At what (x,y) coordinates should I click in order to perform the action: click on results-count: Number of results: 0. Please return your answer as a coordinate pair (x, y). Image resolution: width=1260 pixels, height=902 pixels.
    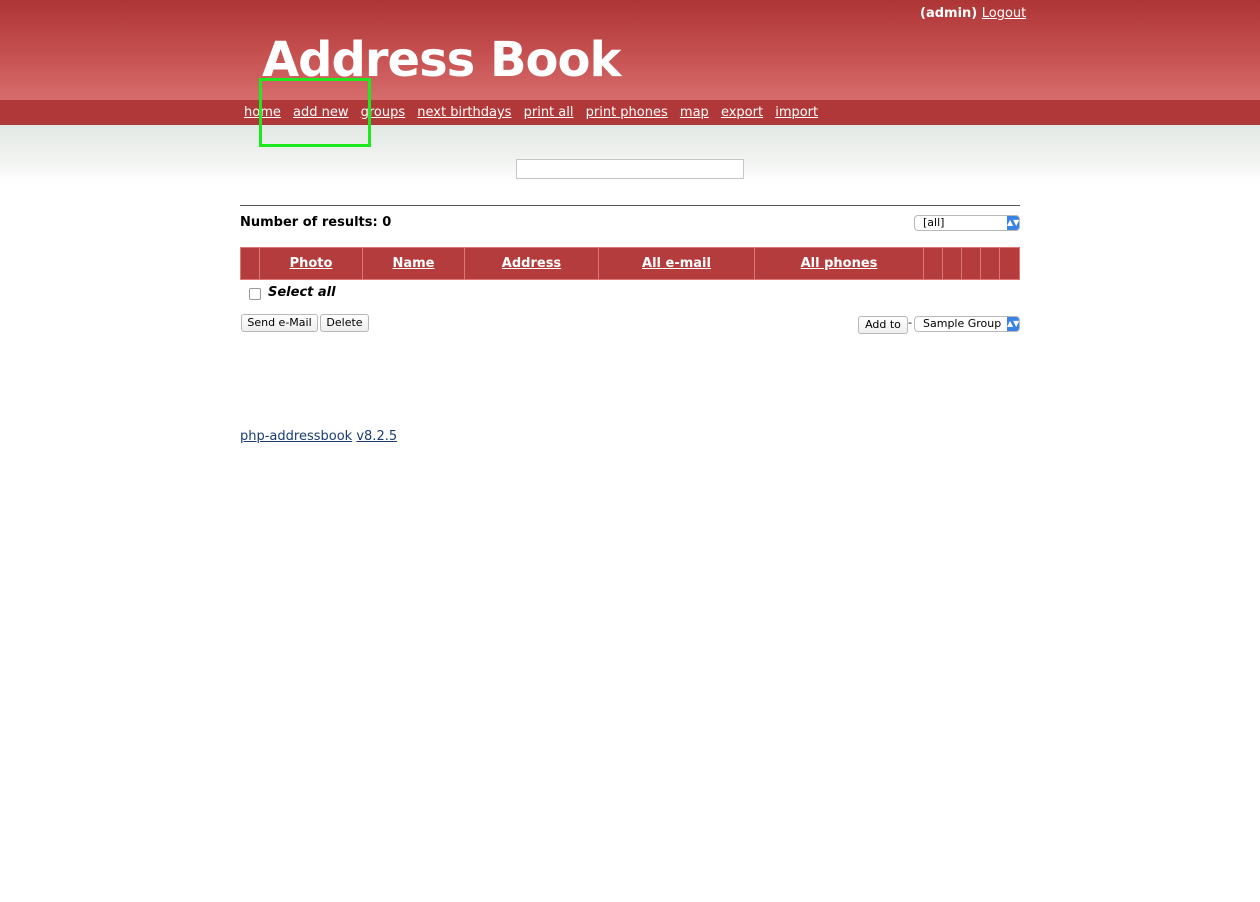
    Looking at the image, I should click on (316, 222).